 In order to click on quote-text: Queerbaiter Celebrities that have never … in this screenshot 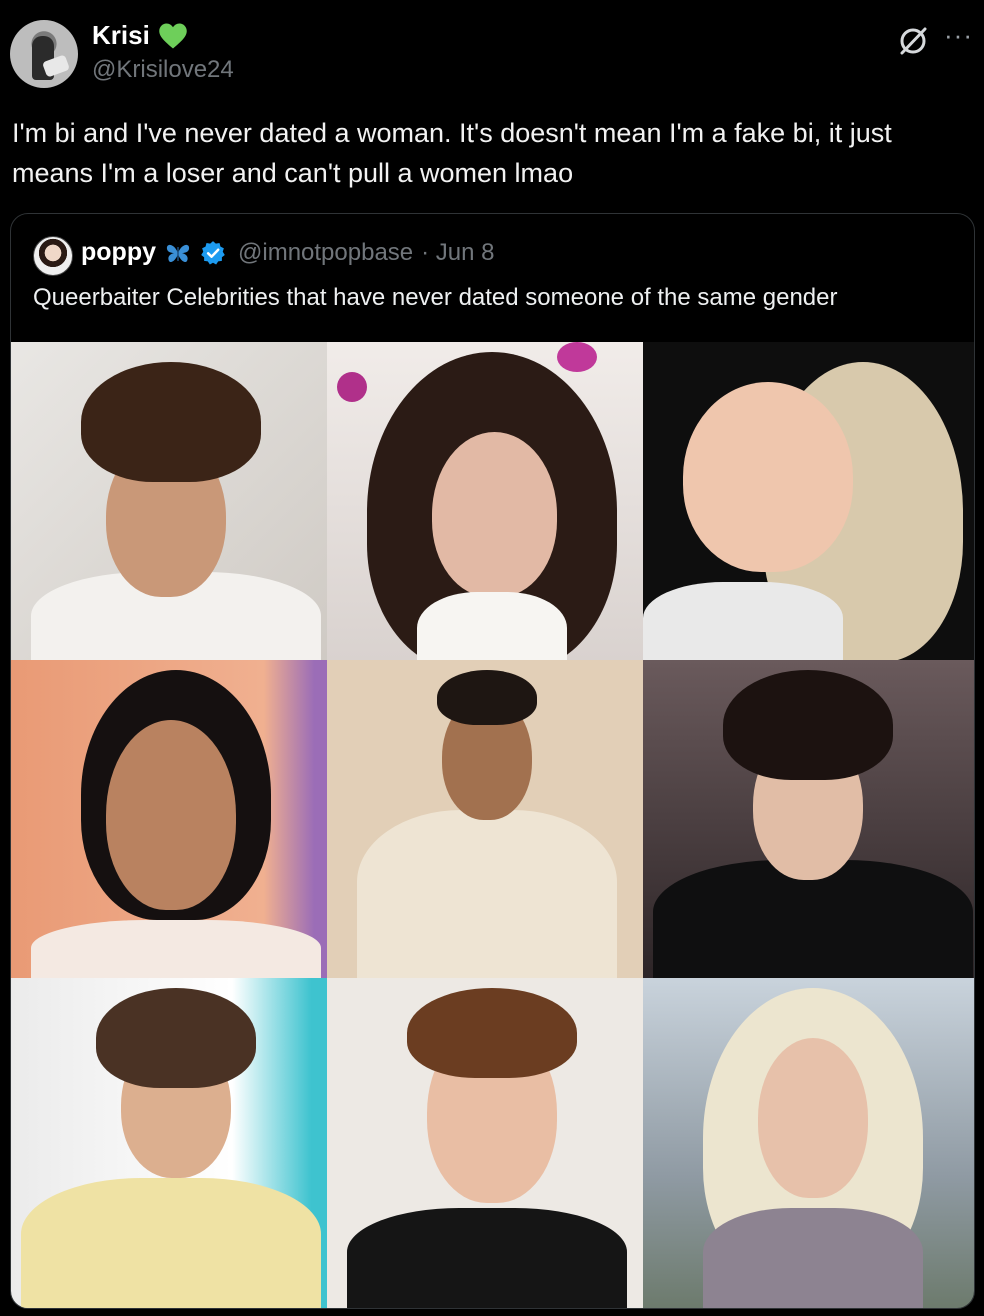, I will do `click(435, 297)`.